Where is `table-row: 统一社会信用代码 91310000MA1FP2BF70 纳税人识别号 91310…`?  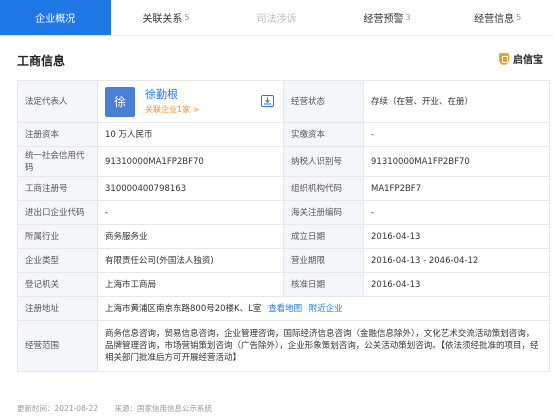 table-row: 统一社会信用代码 91310000MA1FP2BF70 纳税人识别号 91310… is located at coordinates (283, 161).